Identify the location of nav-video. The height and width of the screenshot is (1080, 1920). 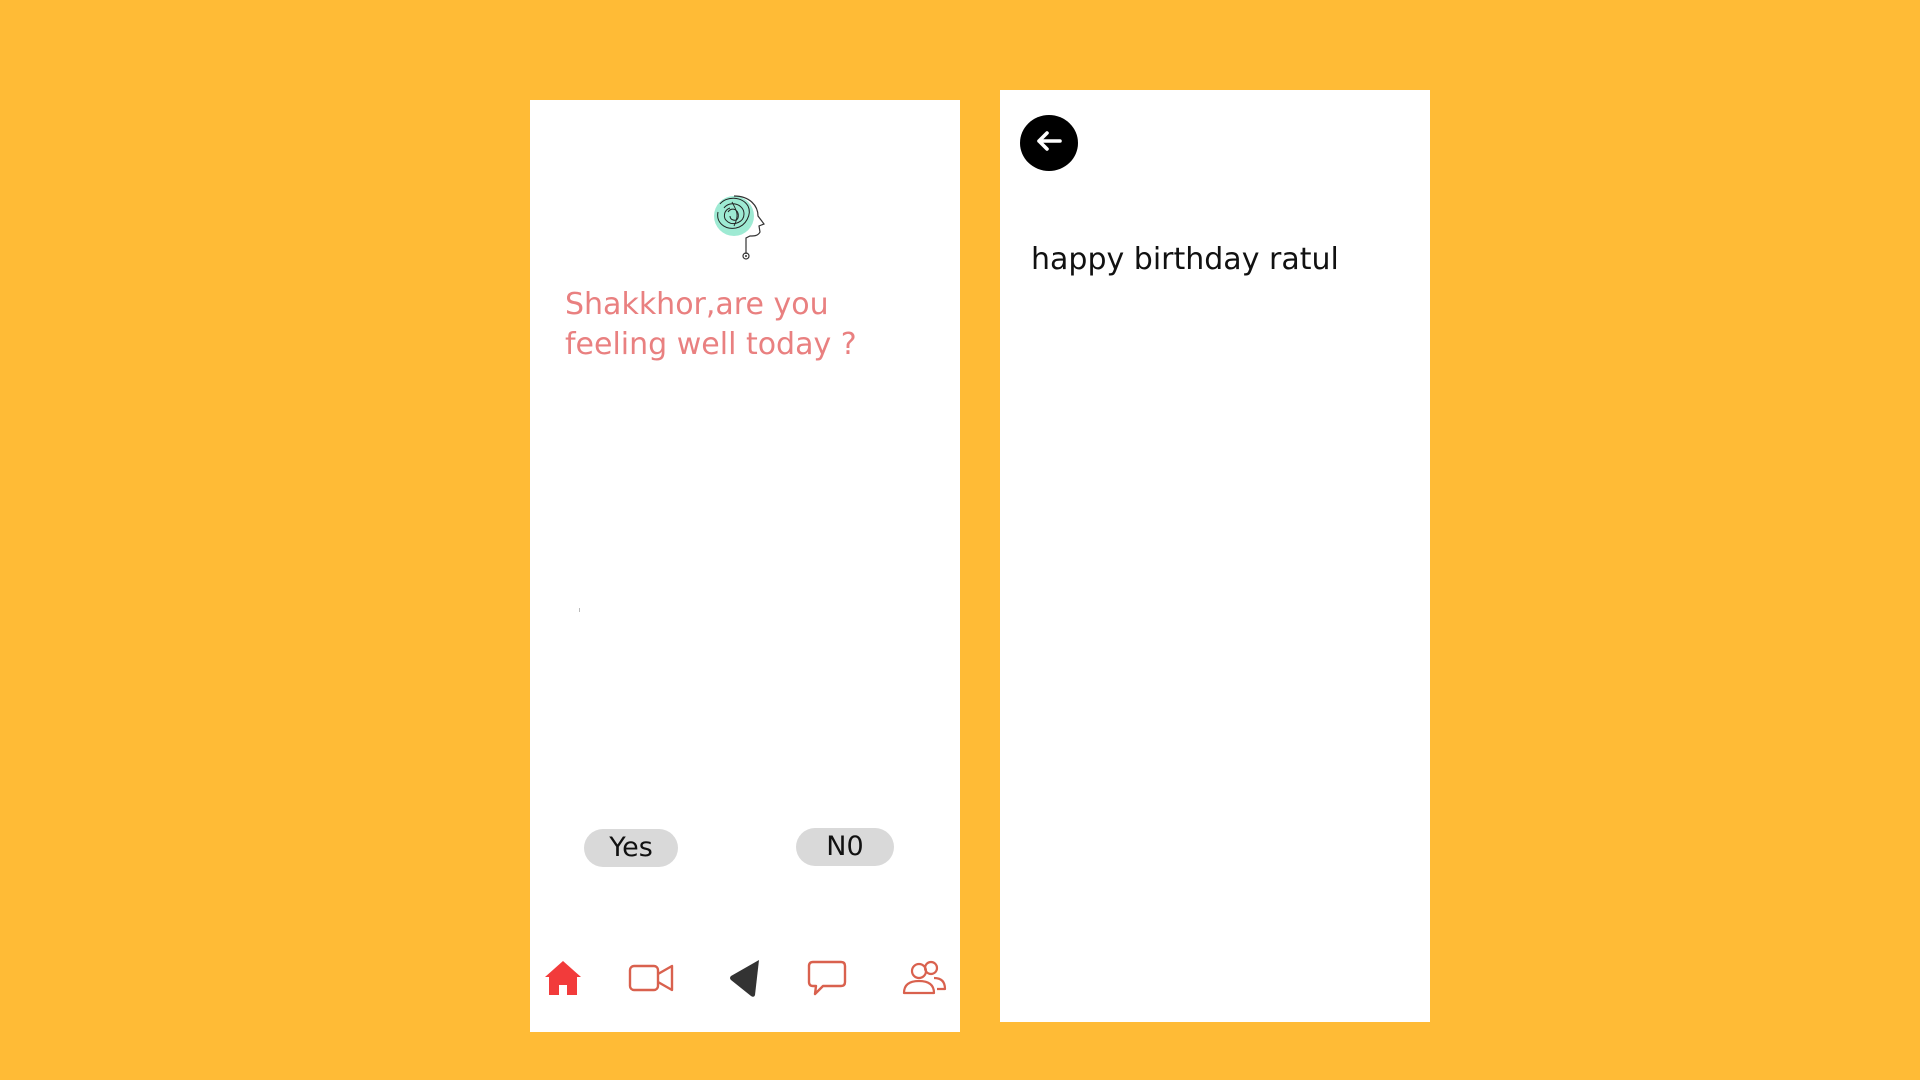
(651, 980).